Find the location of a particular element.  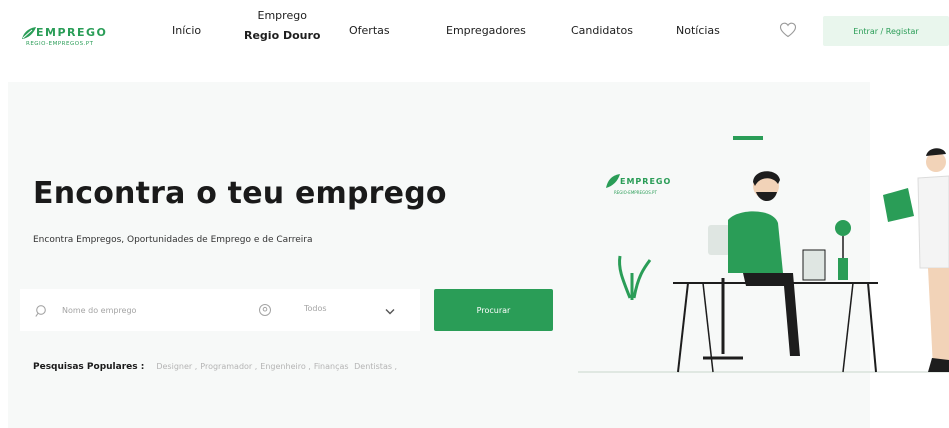

site-logo: EMPREGO REGIO-EMPREGOS.PT is located at coordinates (76, 37).